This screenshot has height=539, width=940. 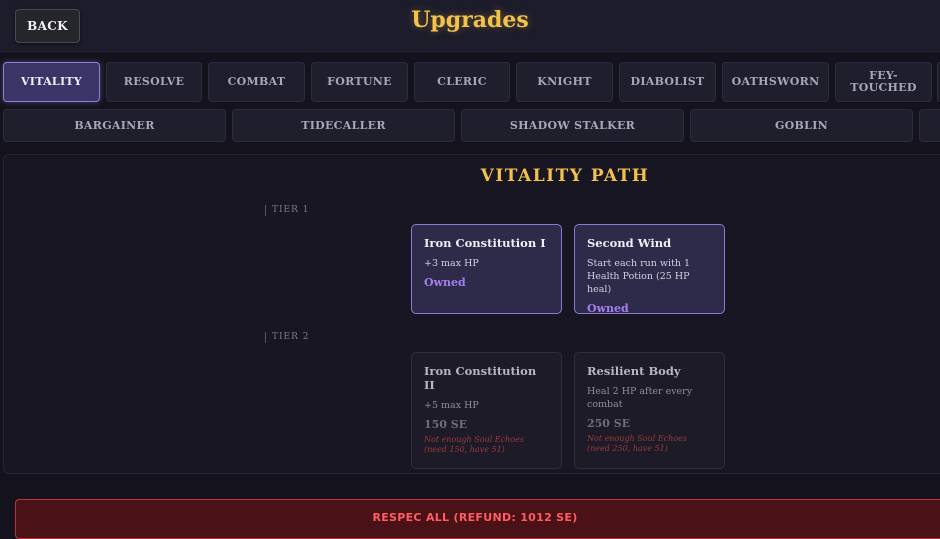 What do you see at coordinates (929, 125) in the screenshot?
I see `tab-overflow-row2` at bounding box center [929, 125].